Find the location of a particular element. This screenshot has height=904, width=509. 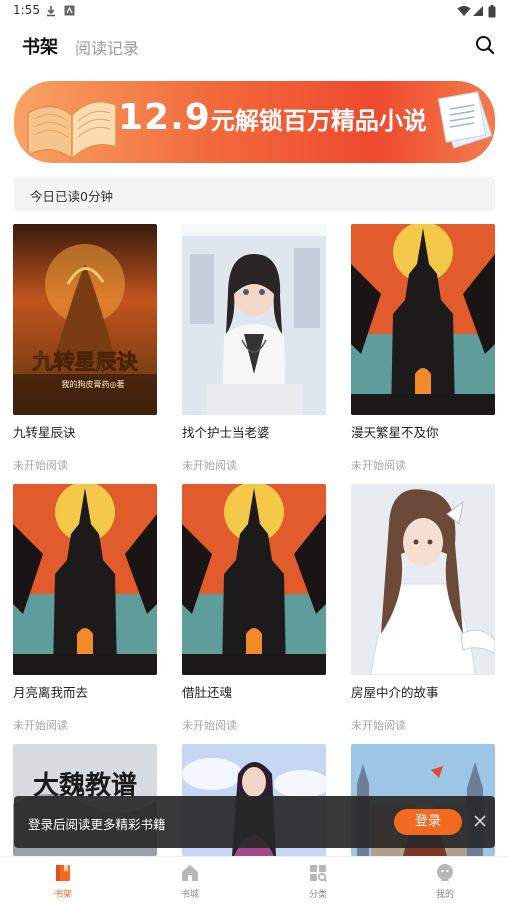

book-title: 漫天繁星不及你 is located at coordinates (395, 431).